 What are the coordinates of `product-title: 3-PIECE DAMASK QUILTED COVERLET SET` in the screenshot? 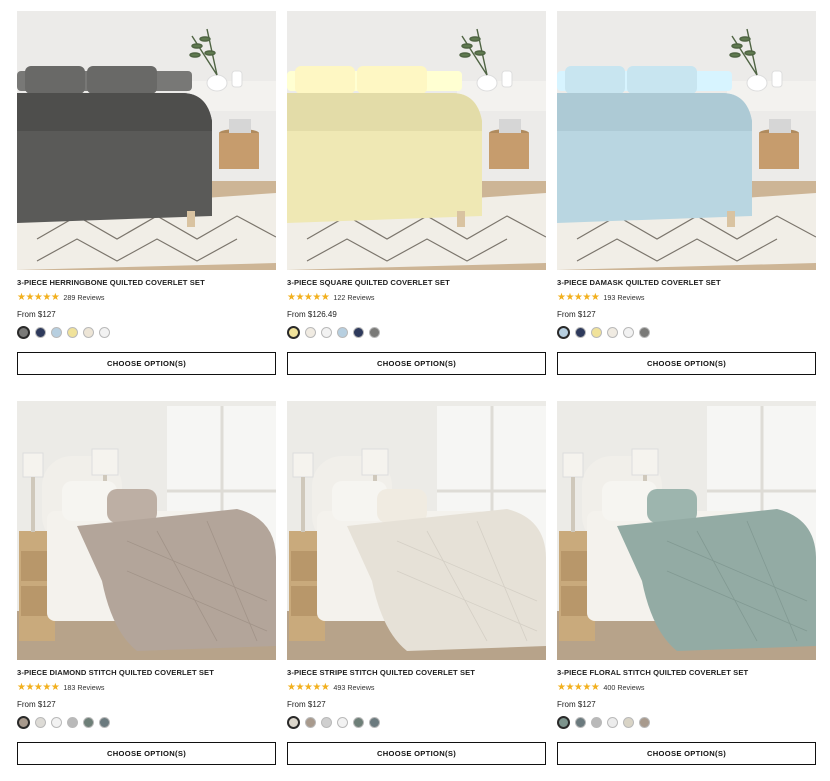 It's located at (686, 282).